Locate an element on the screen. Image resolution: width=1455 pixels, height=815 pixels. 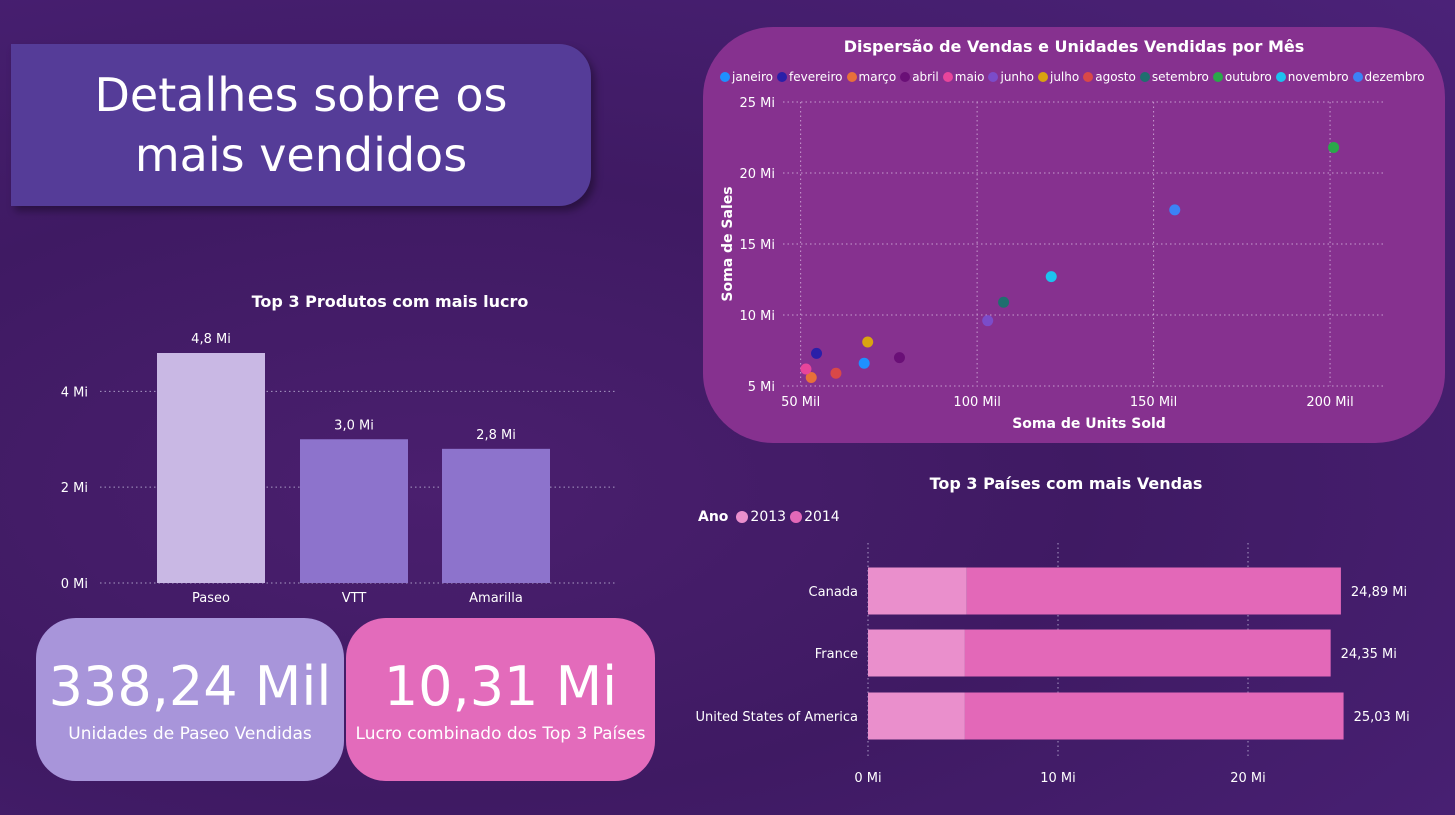
legend-item-abril: abril is located at coordinates (919, 77).